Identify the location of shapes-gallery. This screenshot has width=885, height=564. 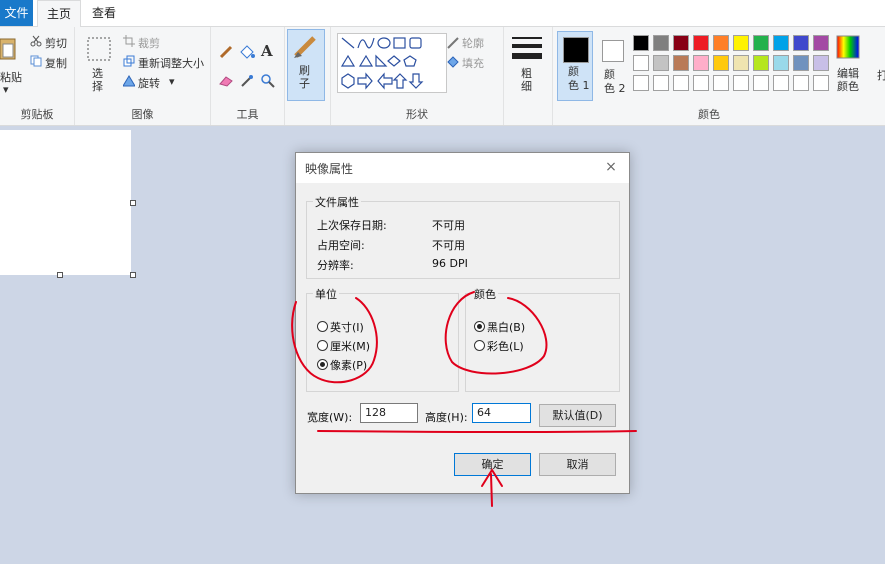
(392, 63).